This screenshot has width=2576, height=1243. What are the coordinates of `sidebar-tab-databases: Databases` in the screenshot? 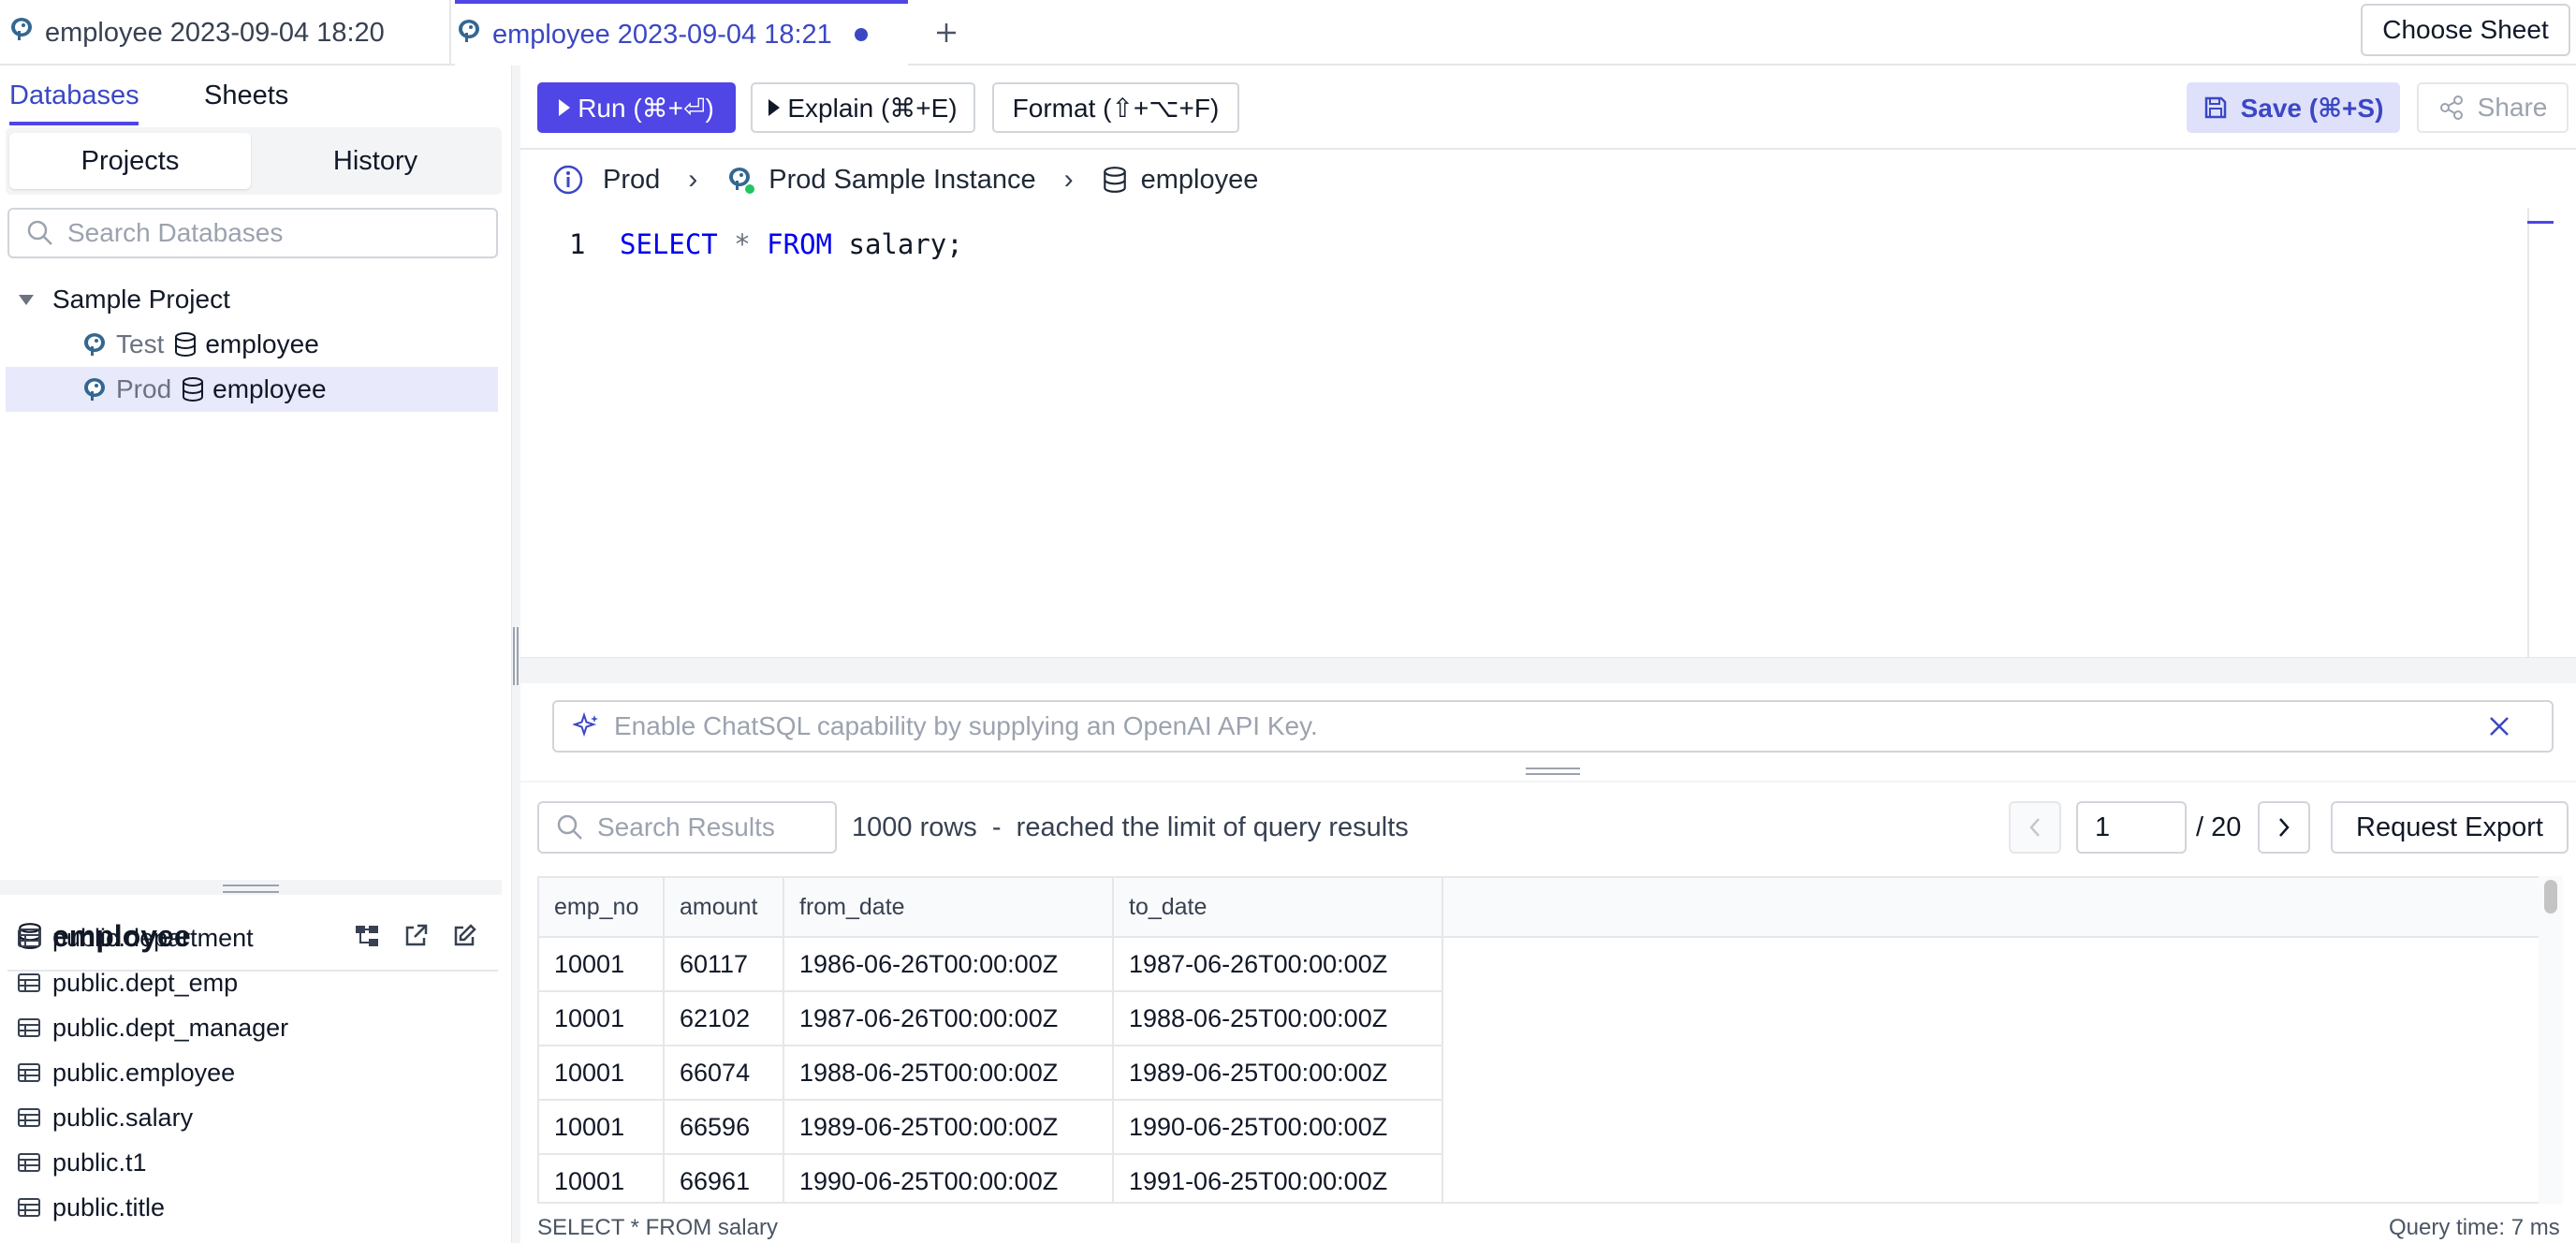 It's located at (74, 96).